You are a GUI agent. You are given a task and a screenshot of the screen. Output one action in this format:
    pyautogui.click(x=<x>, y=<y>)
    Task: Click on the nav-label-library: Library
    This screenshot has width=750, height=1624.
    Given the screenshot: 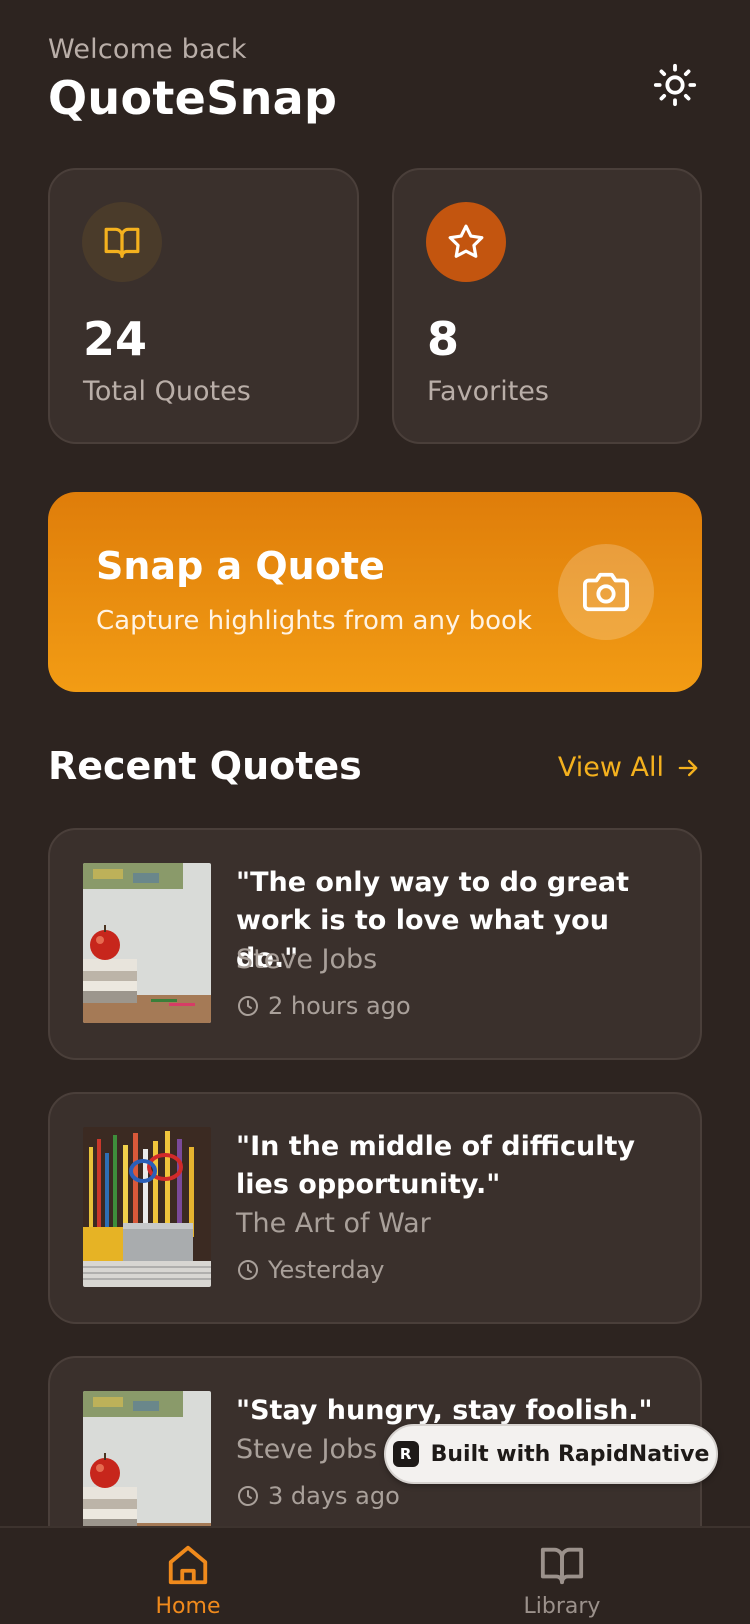 What is the action you would take?
    pyautogui.click(x=562, y=1606)
    